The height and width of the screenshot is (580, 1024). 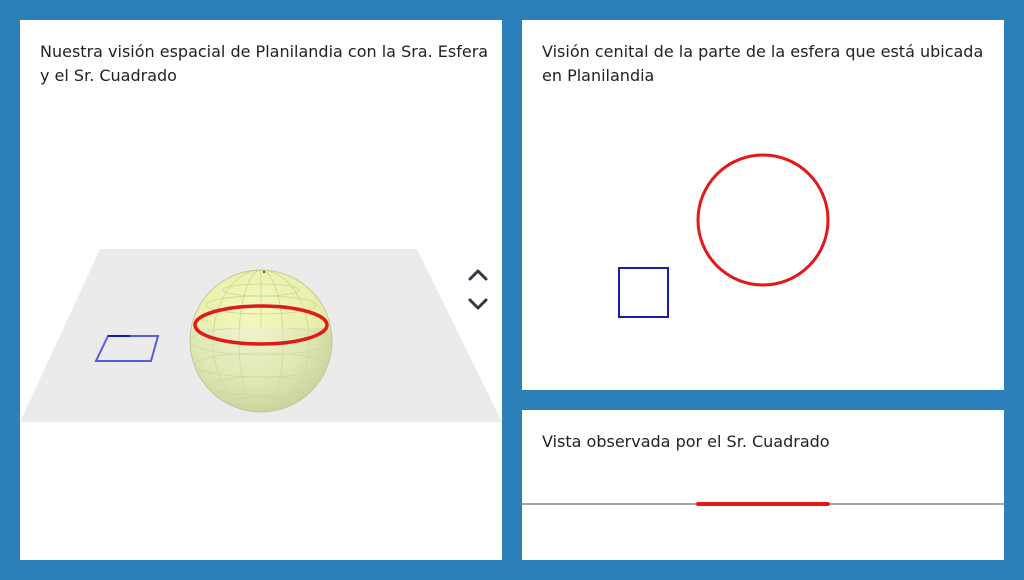 What do you see at coordinates (763, 504) in the screenshot?
I see `observed-view-canvas` at bounding box center [763, 504].